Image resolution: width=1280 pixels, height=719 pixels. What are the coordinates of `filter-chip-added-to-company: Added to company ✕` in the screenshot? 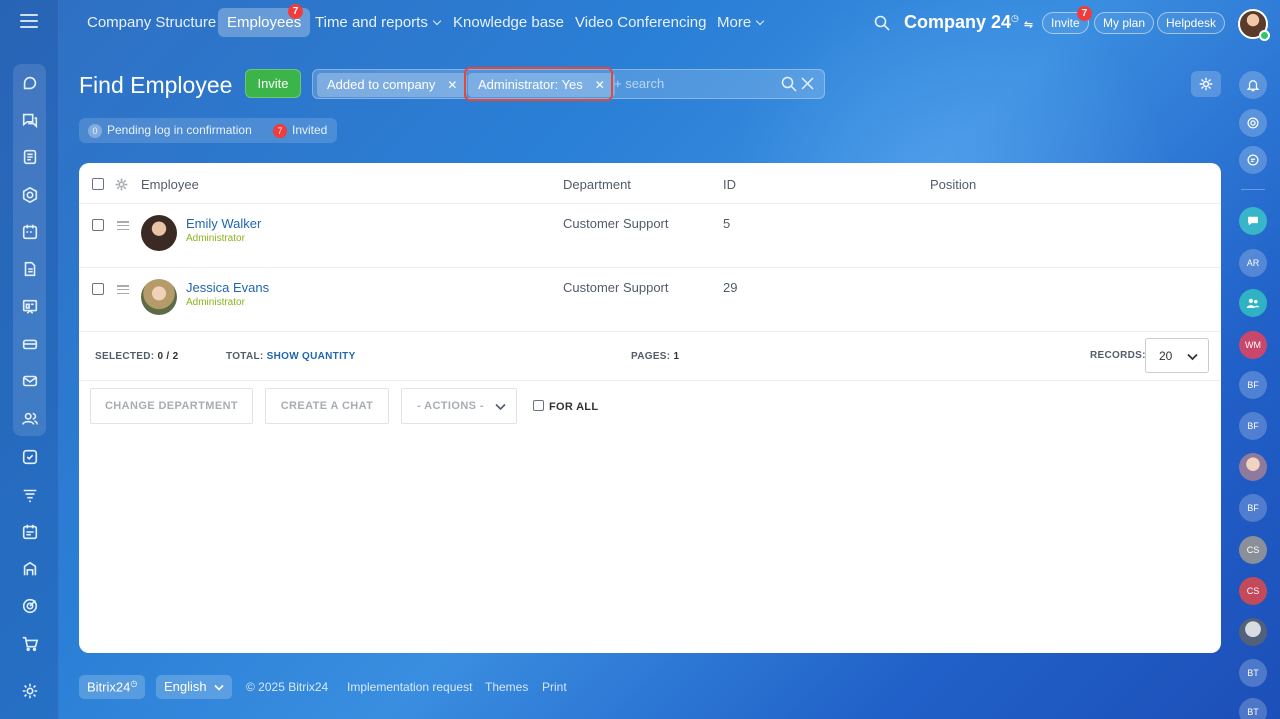 It's located at (392, 85).